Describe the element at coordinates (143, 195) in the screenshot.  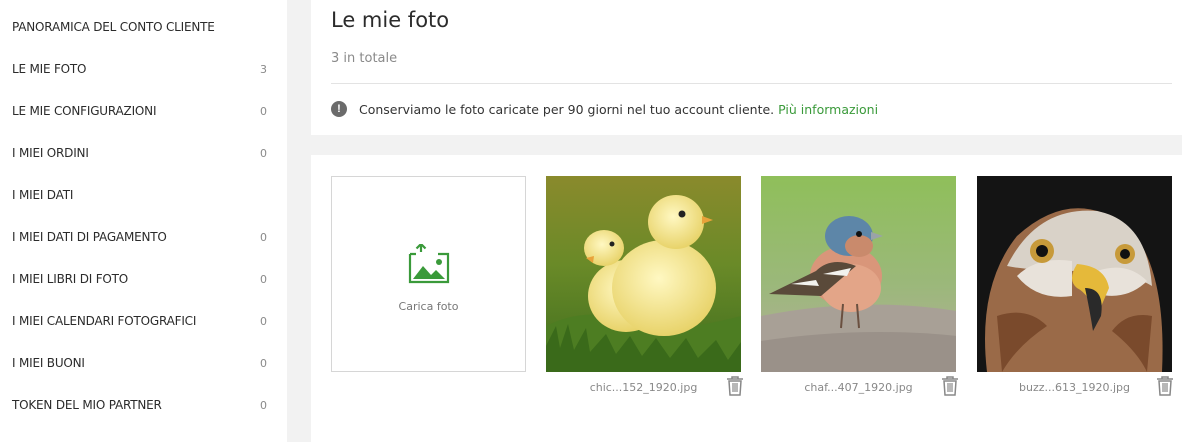
I see `sidebar-item-my-data: I MIEI DATI` at that location.